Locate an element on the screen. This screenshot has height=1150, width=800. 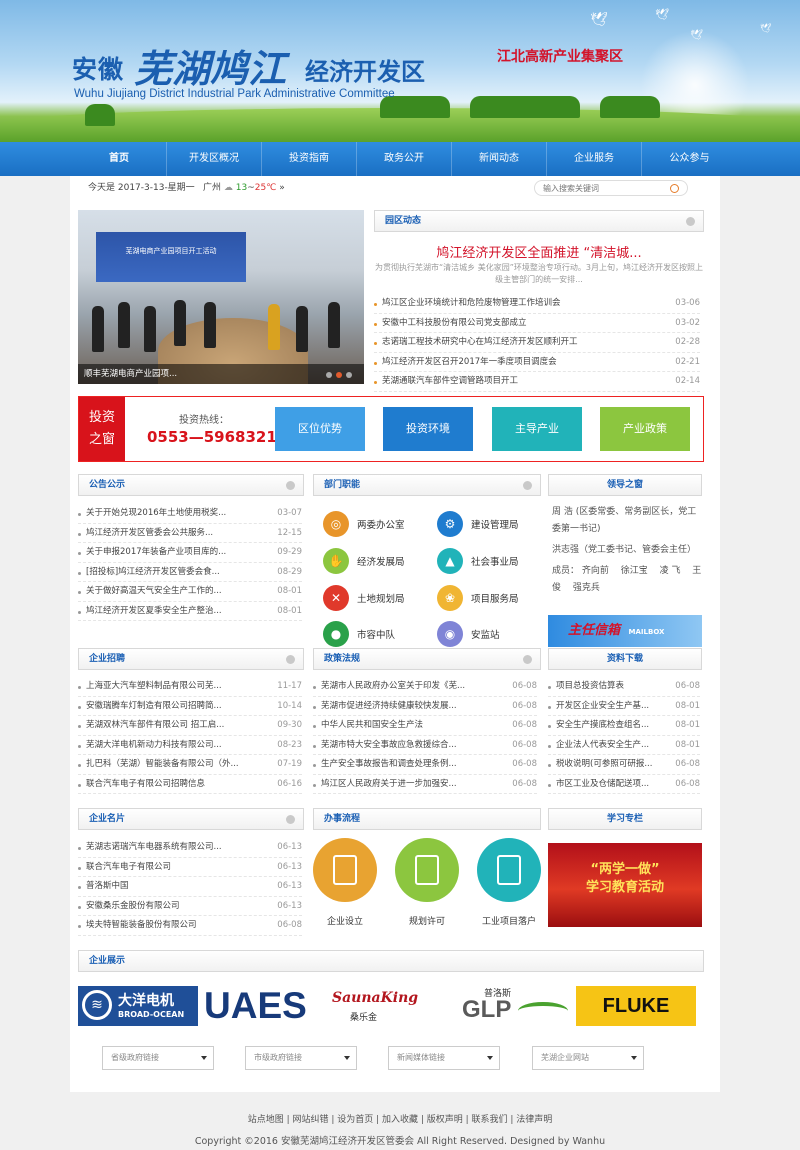
list-item: 普洛斯中国 06-13 is located at coordinates (190, 887).